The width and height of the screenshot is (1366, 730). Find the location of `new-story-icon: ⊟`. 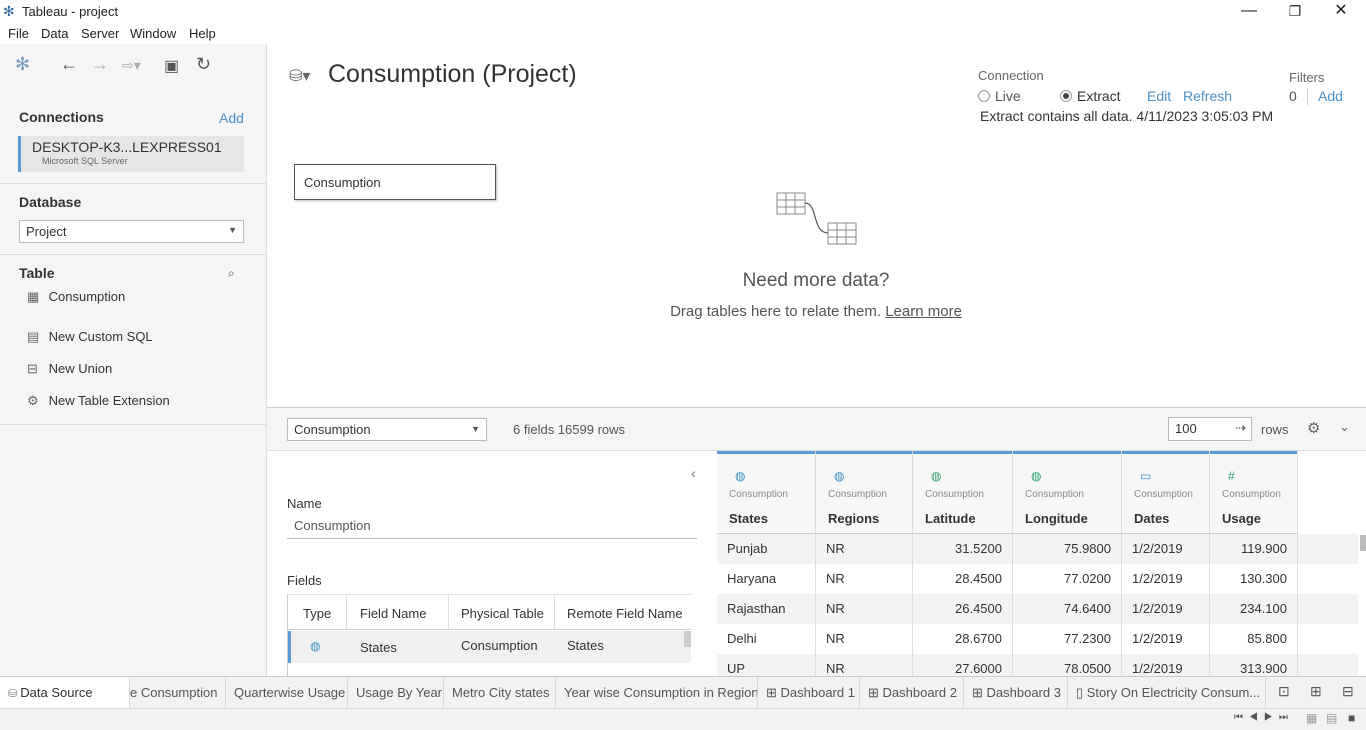

new-story-icon: ⊟ is located at coordinates (1348, 691).